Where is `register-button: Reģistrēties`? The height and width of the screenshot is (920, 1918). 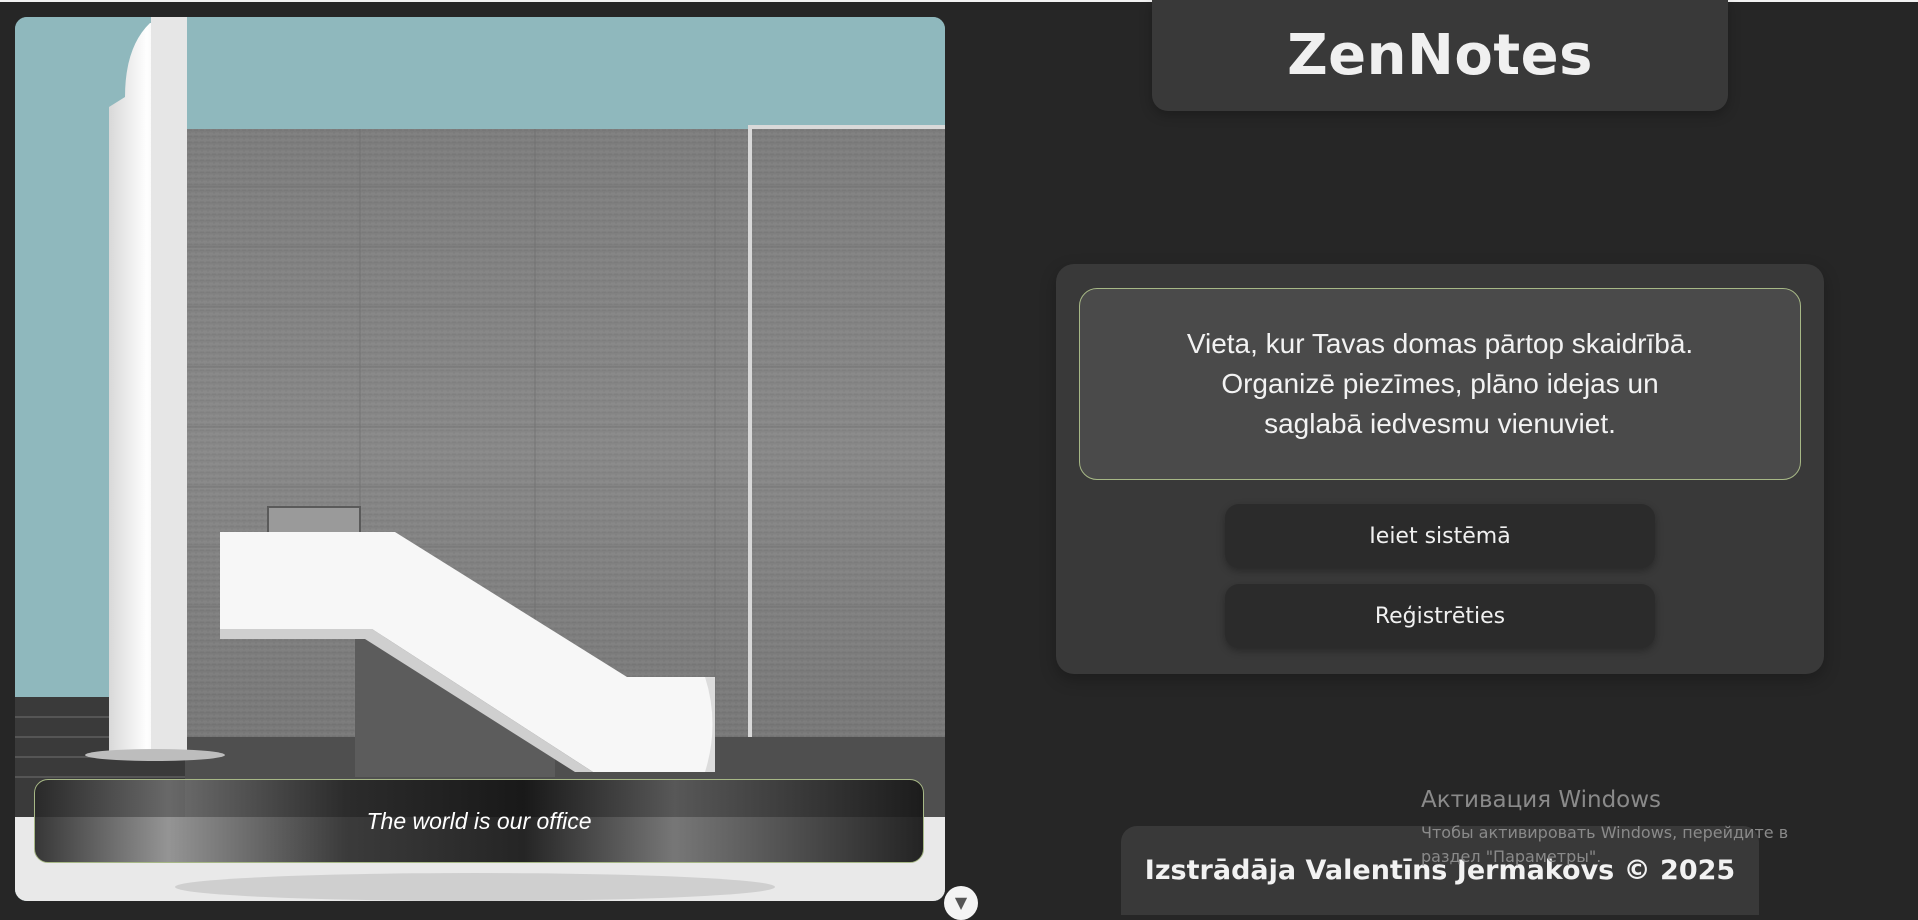
register-button: Reģistrēties is located at coordinates (1440, 616).